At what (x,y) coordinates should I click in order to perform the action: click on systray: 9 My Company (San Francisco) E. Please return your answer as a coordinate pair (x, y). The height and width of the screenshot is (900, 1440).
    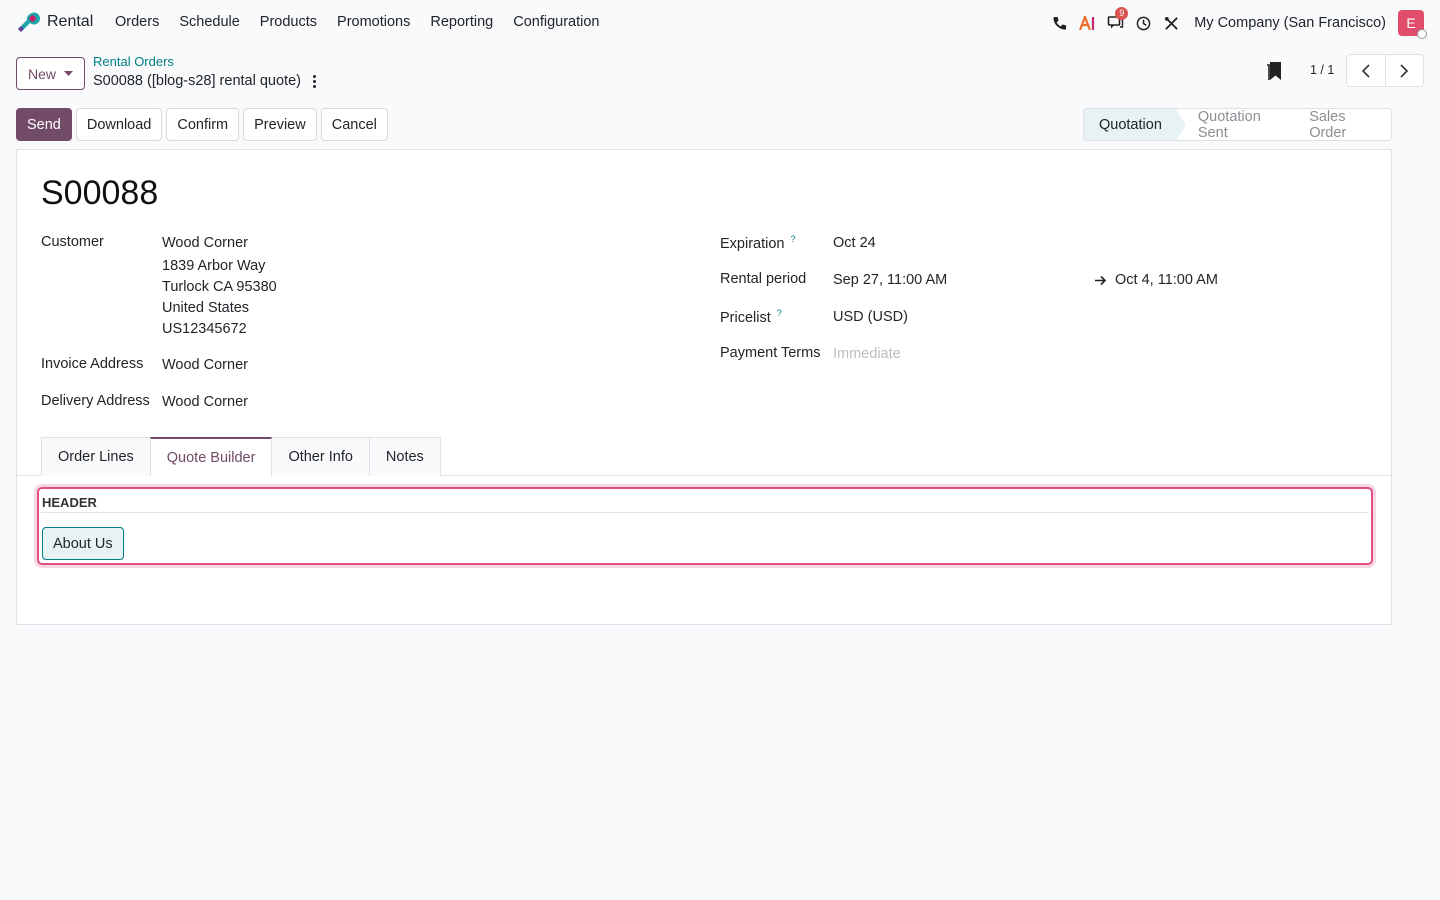
    Looking at the image, I should click on (1235, 23).